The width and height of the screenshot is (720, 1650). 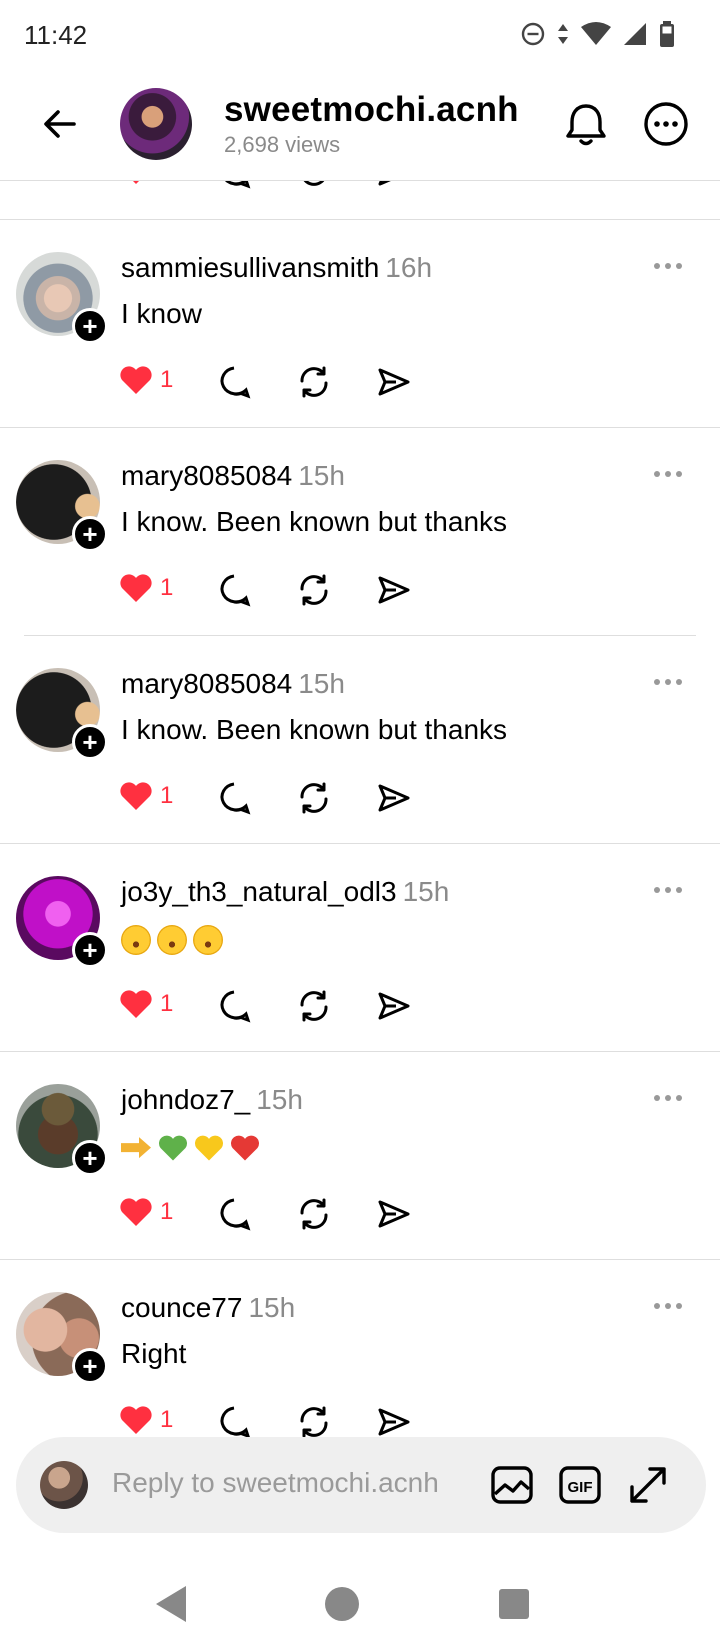 What do you see at coordinates (209, 1148) in the screenshot?
I see `yellow-heart-emoji` at bounding box center [209, 1148].